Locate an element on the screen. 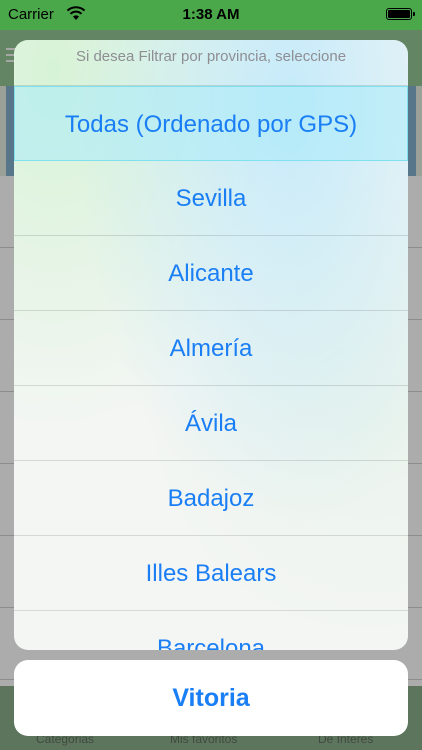 This screenshot has width=422, height=750. clock: 1:38 AM is located at coordinates (211, 14).